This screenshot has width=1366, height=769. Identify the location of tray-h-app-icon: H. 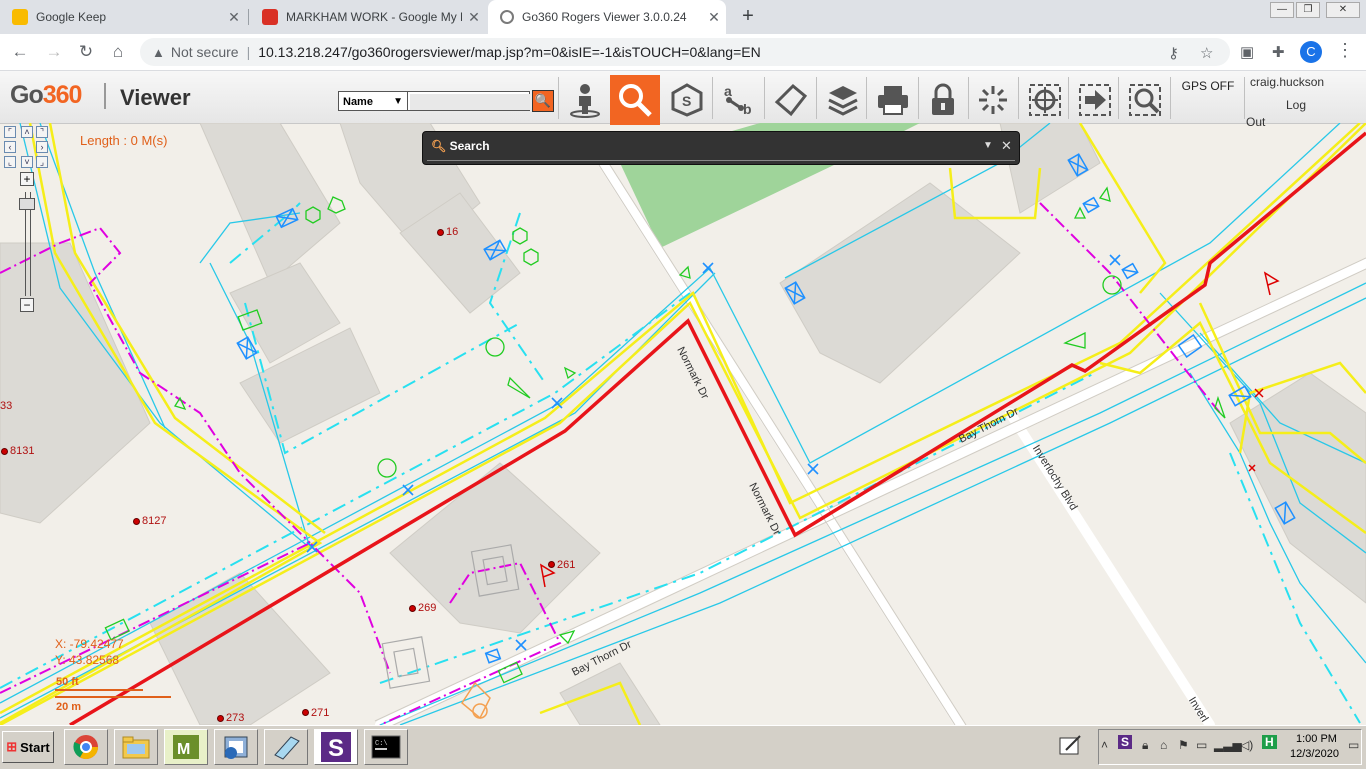
(1269, 742).